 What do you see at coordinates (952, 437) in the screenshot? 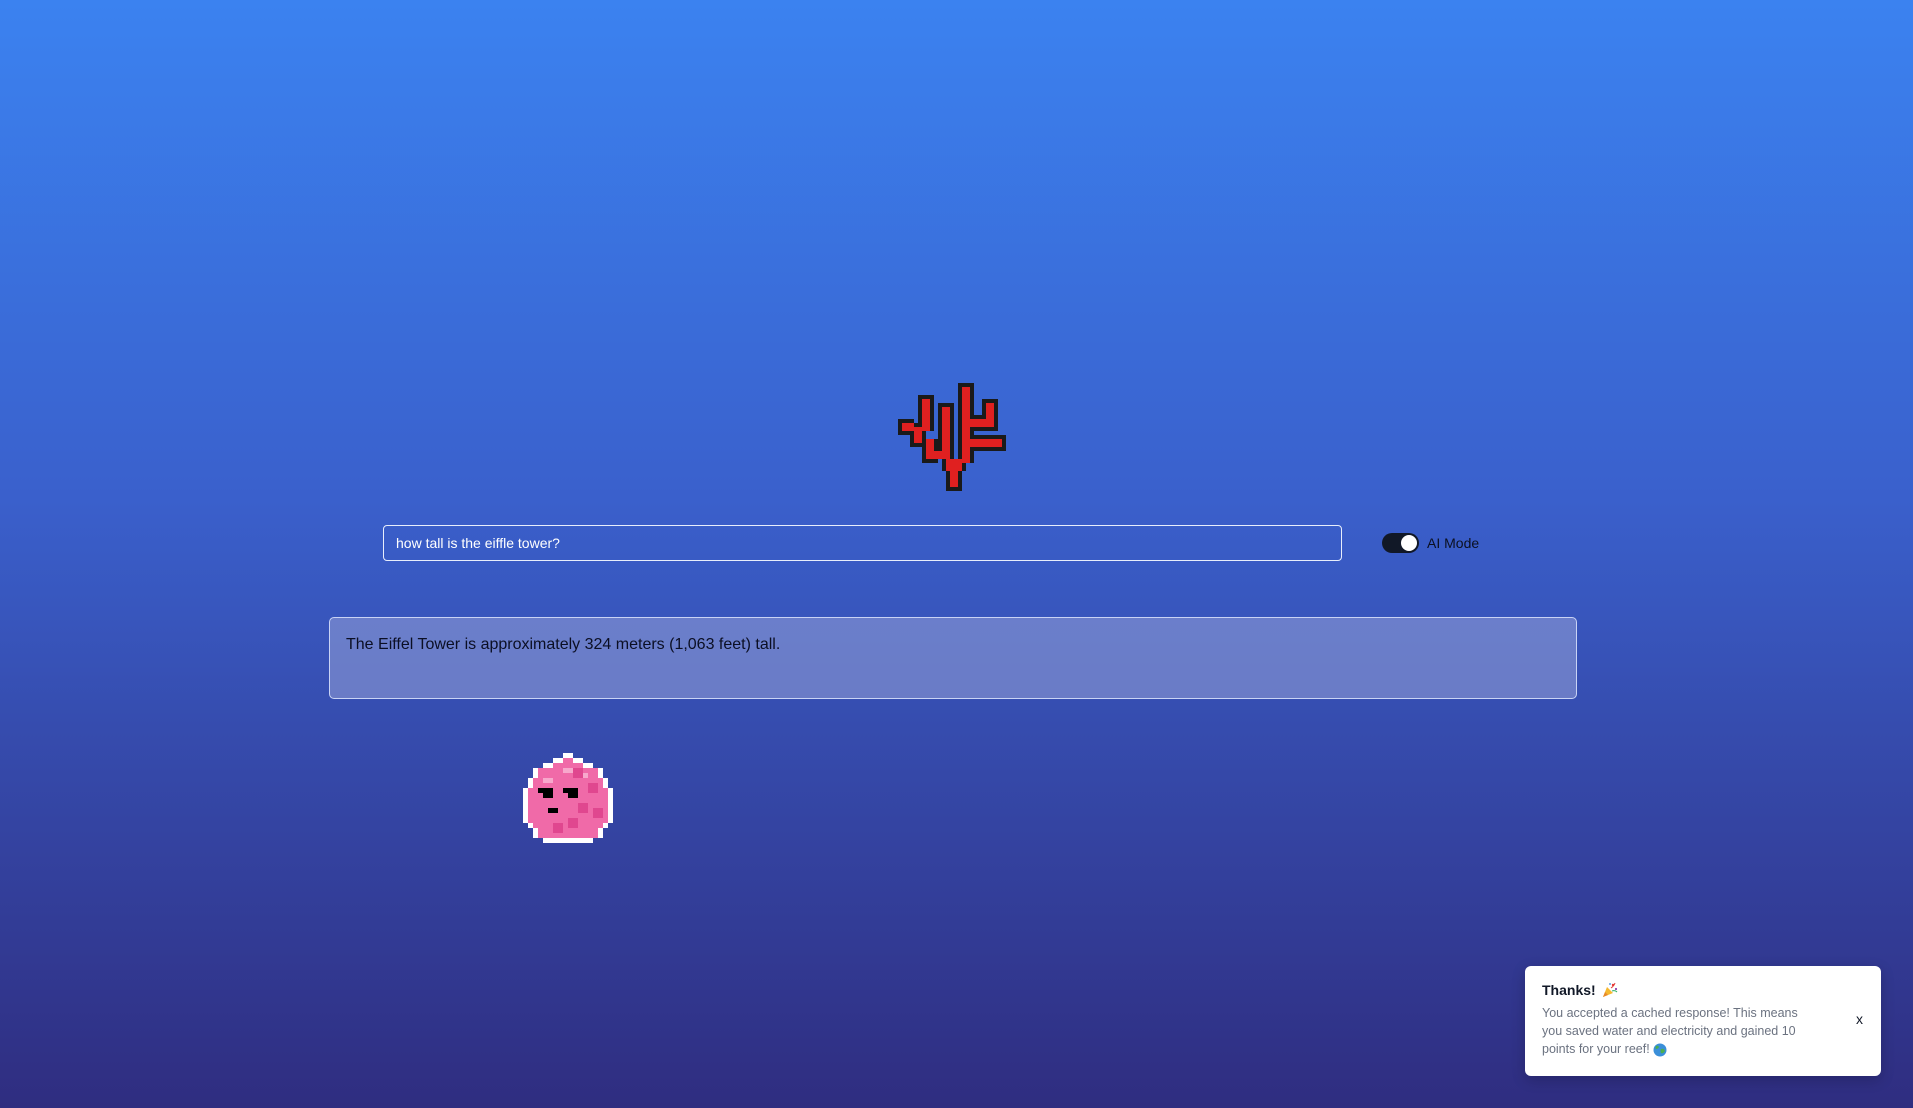
I see `coral-icon` at bounding box center [952, 437].